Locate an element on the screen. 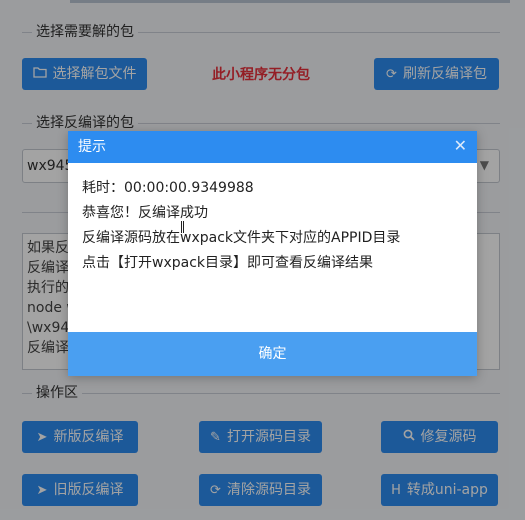 The height and width of the screenshot is (520, 525). dialog-line-hint: 点击【打开wxpack目录】即可查看反编译结果 is located at coordinates (228, 263).